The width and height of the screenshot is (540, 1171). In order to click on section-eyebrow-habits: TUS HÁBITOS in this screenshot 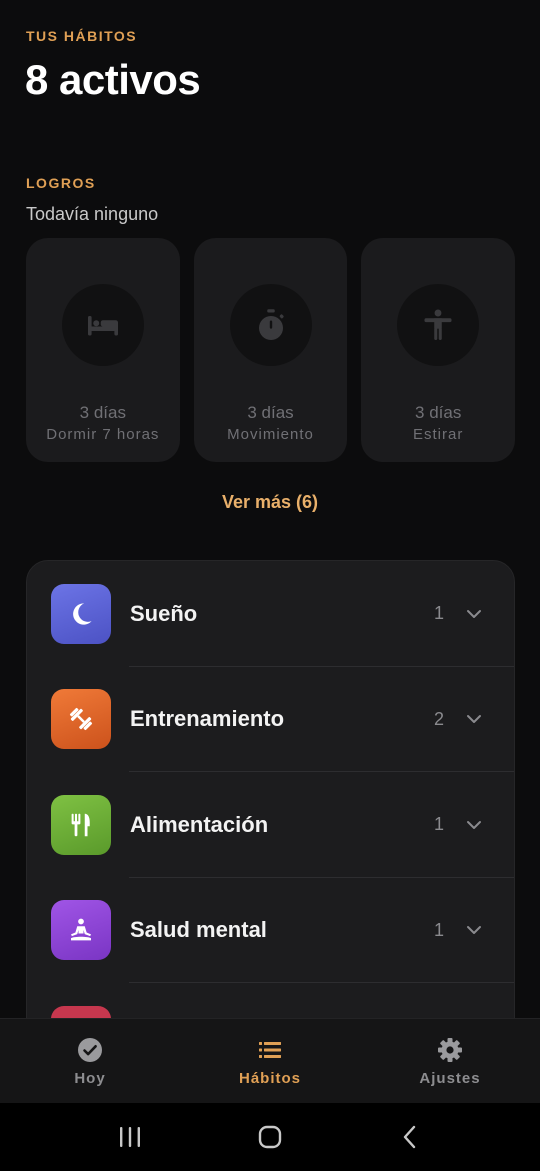, I will do `click(82, 36)`.